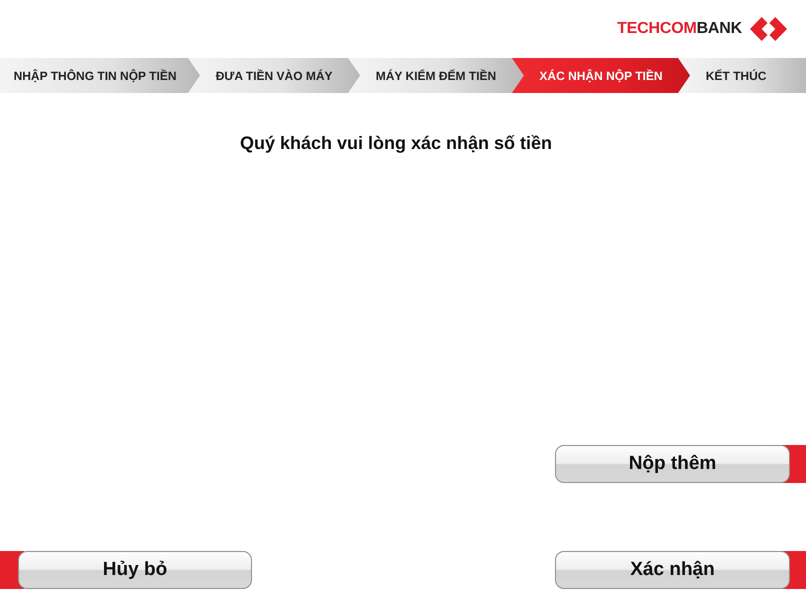 The width and height of the screenshot is (806, 605). Describe the element at coordinates (126, 570) in the screenshot. I see `action-button: Hủy bỏ` at that location.